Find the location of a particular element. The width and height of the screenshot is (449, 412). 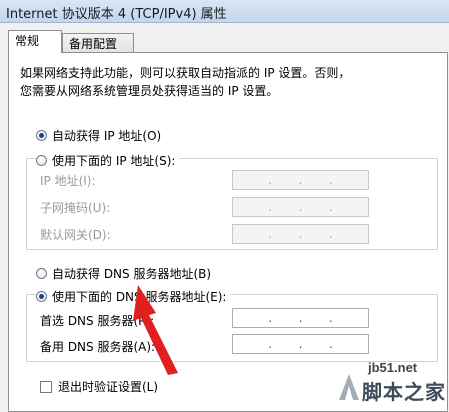

ip-auto-radio is located at coordinates (41, 135).